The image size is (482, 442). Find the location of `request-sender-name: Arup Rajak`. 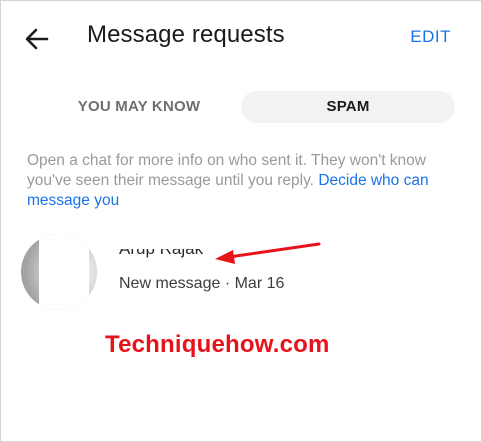

request-sender-name: Arup Rajak is located at coordinates (161, 254).